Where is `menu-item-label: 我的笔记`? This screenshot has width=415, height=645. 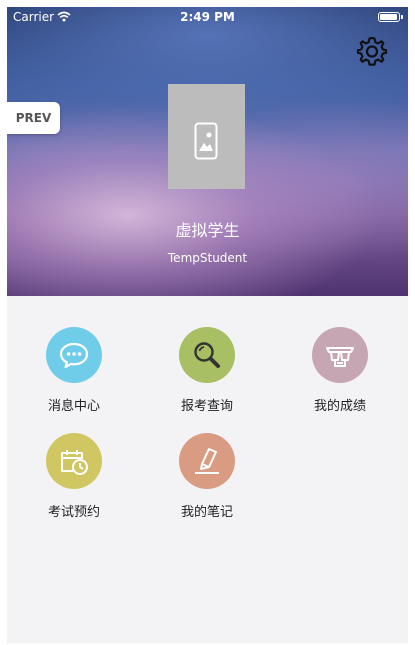 menu-item-label: 我的笔记 is located at coordinates (206, 512).